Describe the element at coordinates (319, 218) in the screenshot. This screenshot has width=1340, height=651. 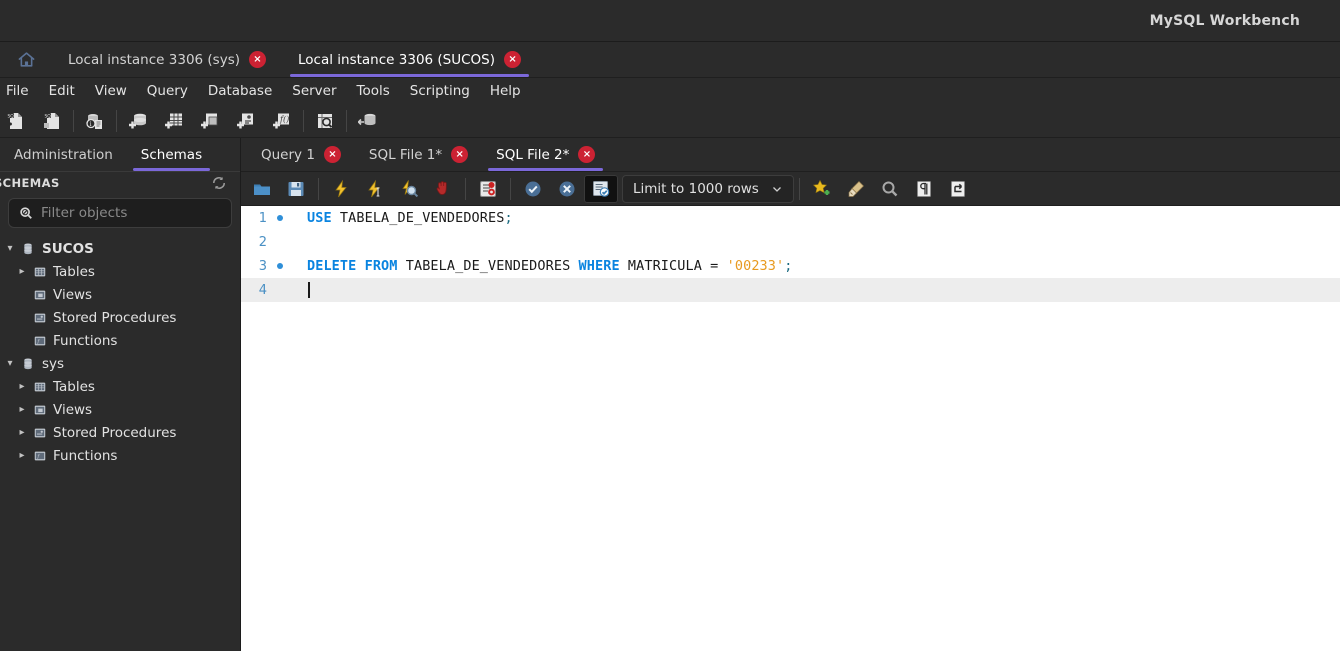
I see `sql-keyword: USE` at that location.